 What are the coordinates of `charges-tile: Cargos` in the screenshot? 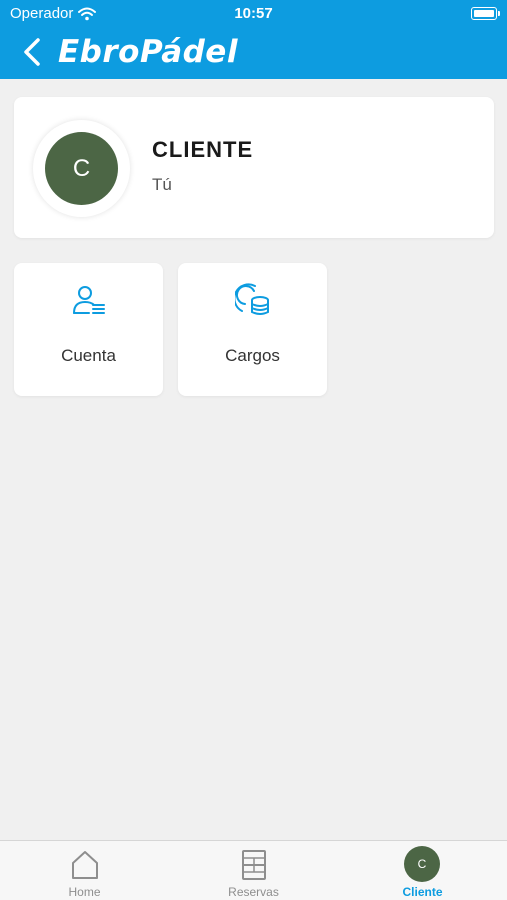 It's located at (252, 329).